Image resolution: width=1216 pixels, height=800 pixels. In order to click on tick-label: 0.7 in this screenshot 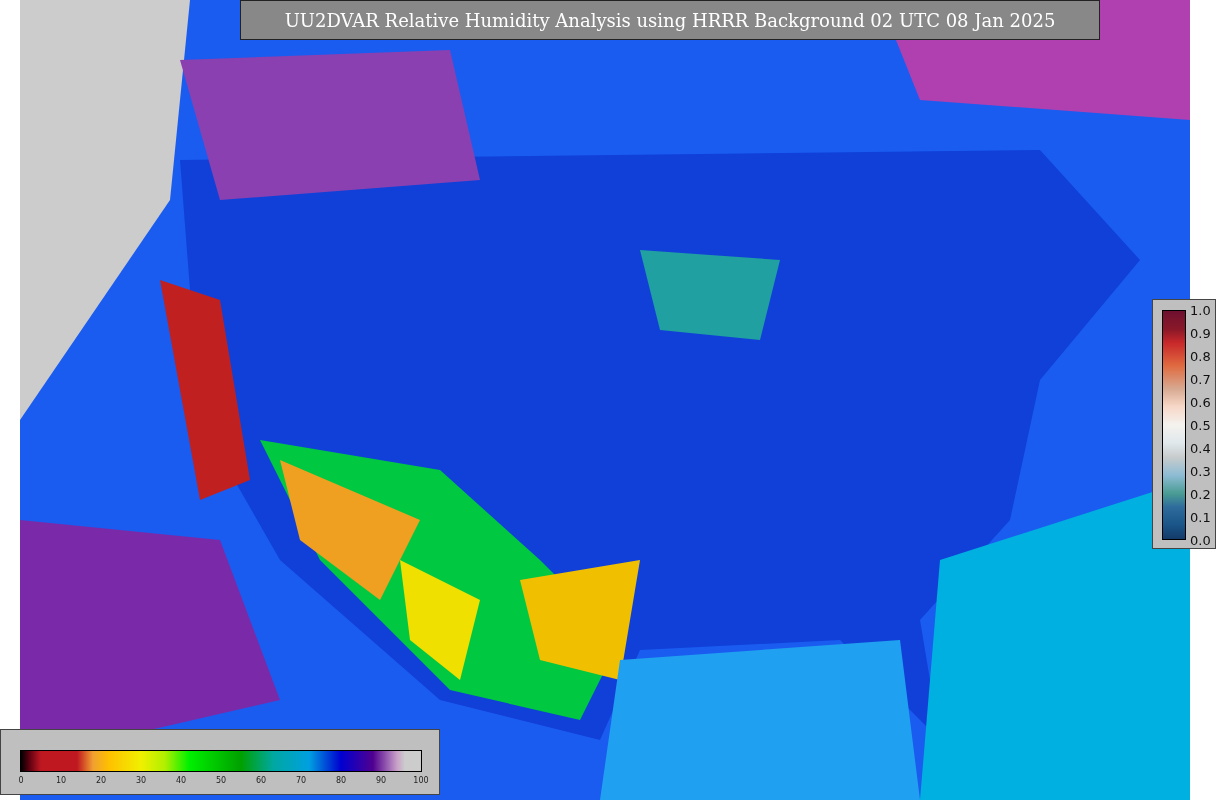, I will do `click(1200, 380)`.